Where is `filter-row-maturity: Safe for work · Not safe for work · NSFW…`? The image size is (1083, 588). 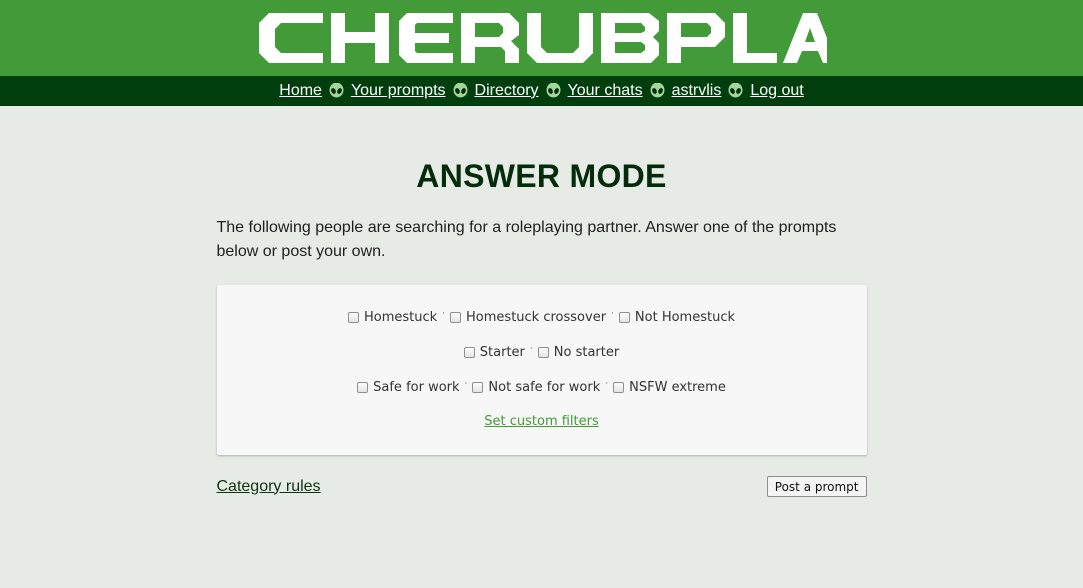
filter-row-maturity: Safe for work · Not safe for work · NSFW… is located at coordinates (542, 387).